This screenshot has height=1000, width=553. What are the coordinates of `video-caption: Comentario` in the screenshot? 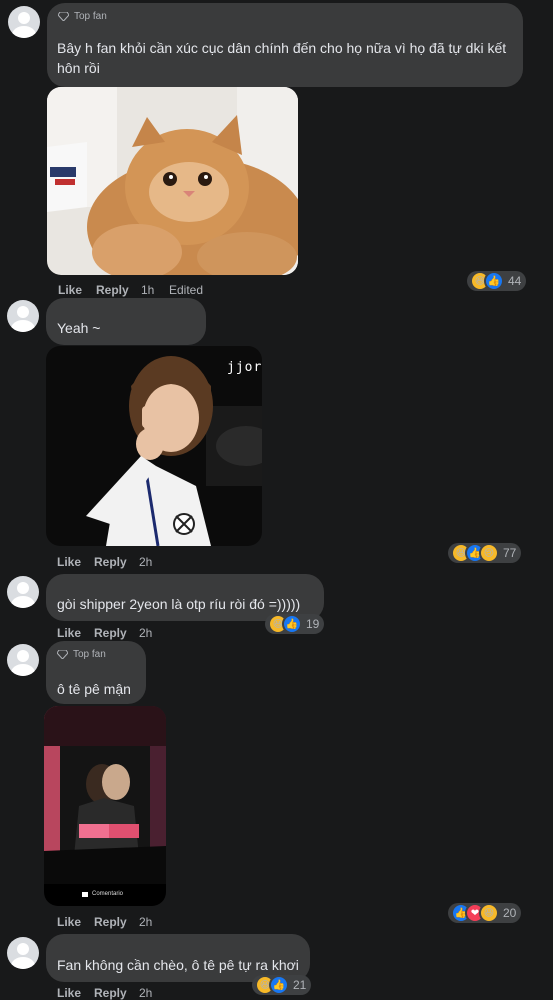 It's located at (108, 894).